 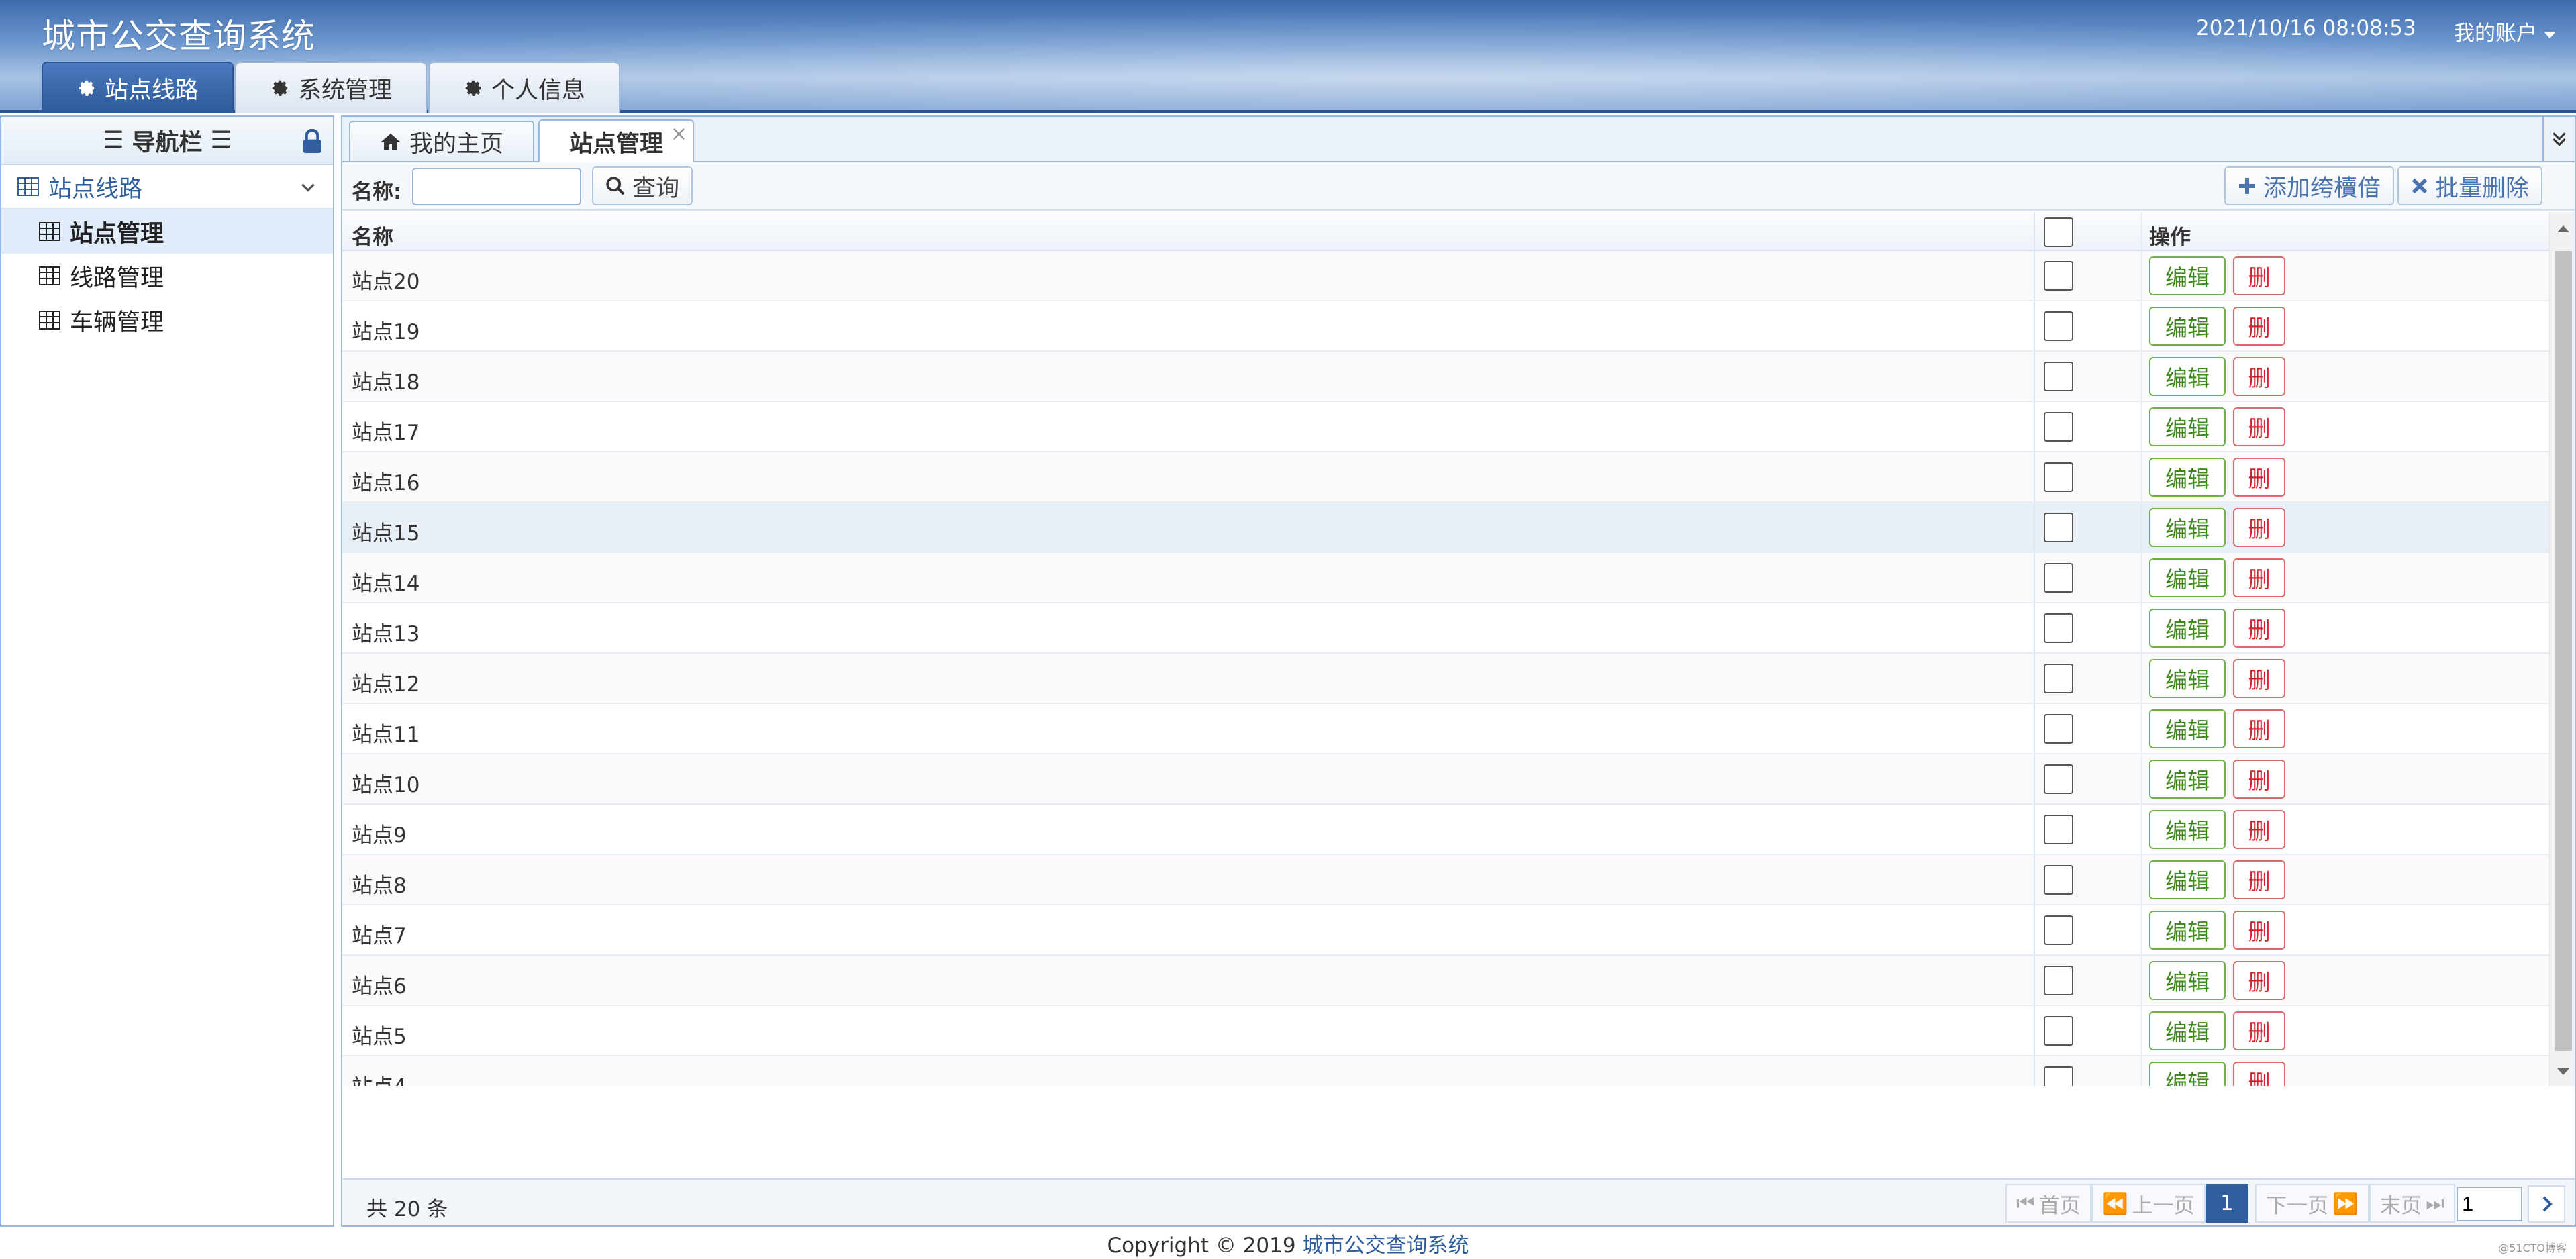 I want to click on prev-page-button: ⏪ 上一页, so click(x=2148, y=1204).